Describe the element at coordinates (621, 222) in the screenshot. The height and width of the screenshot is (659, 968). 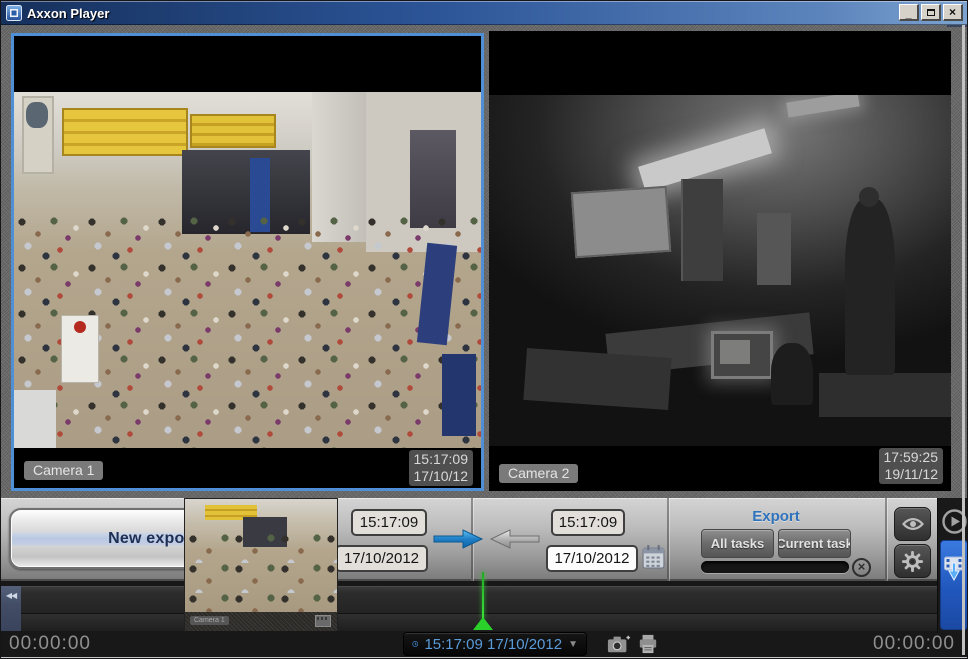
I see `cam2-scene-whiteboard` at that location.